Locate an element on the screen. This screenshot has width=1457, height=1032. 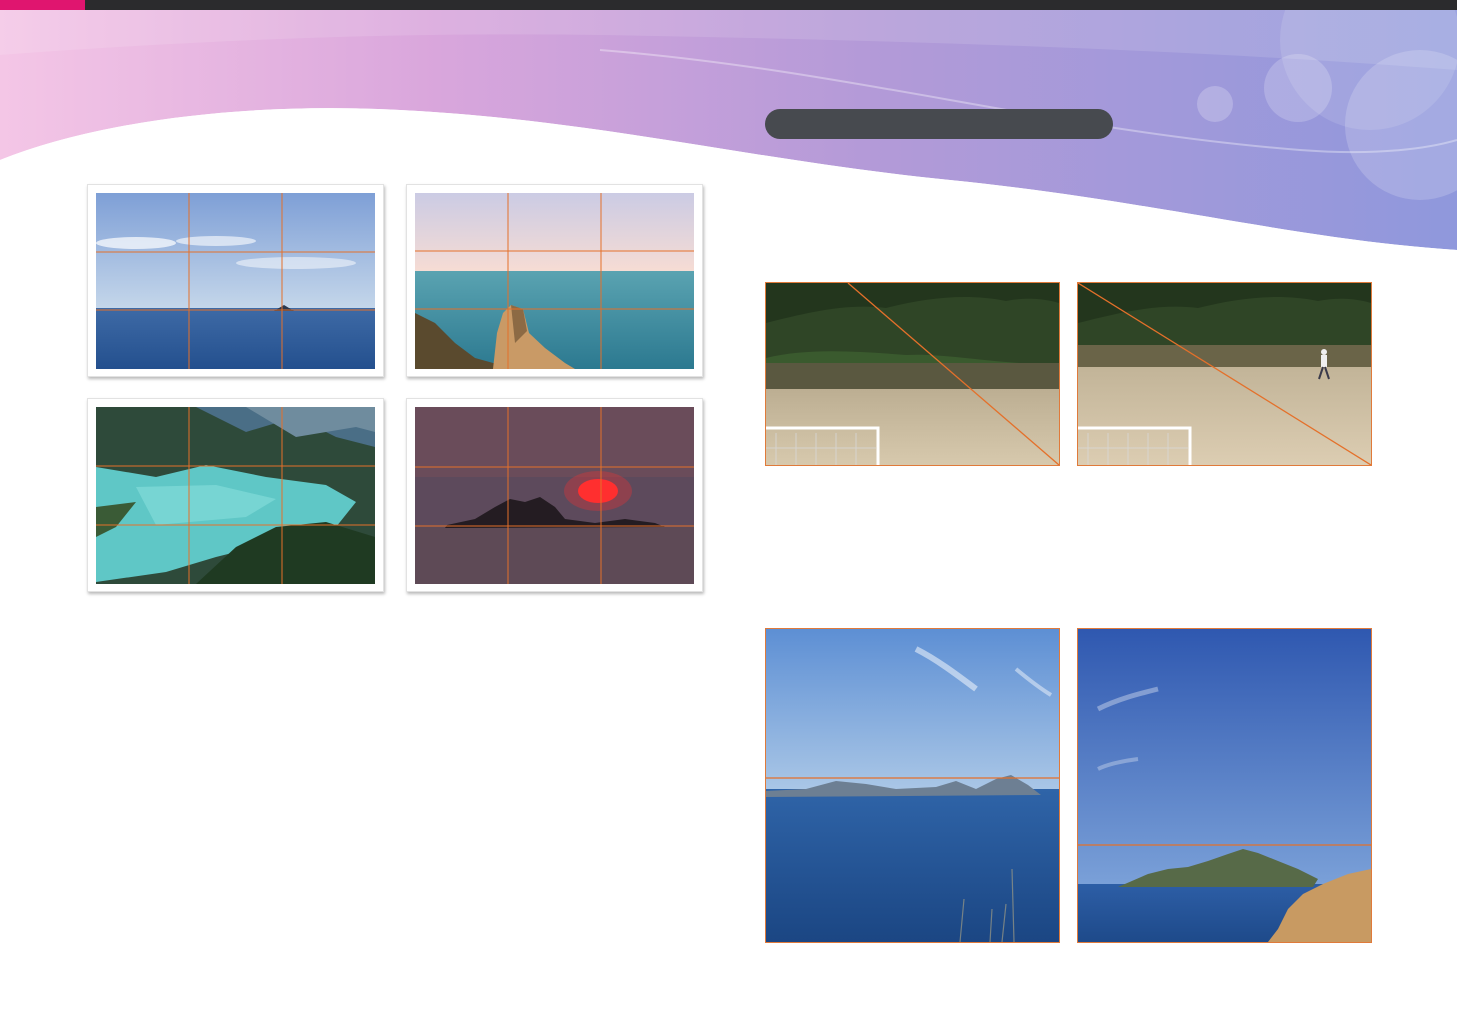
soccer-field-person-diagonal-photo is located at coordinates (1224, 374).